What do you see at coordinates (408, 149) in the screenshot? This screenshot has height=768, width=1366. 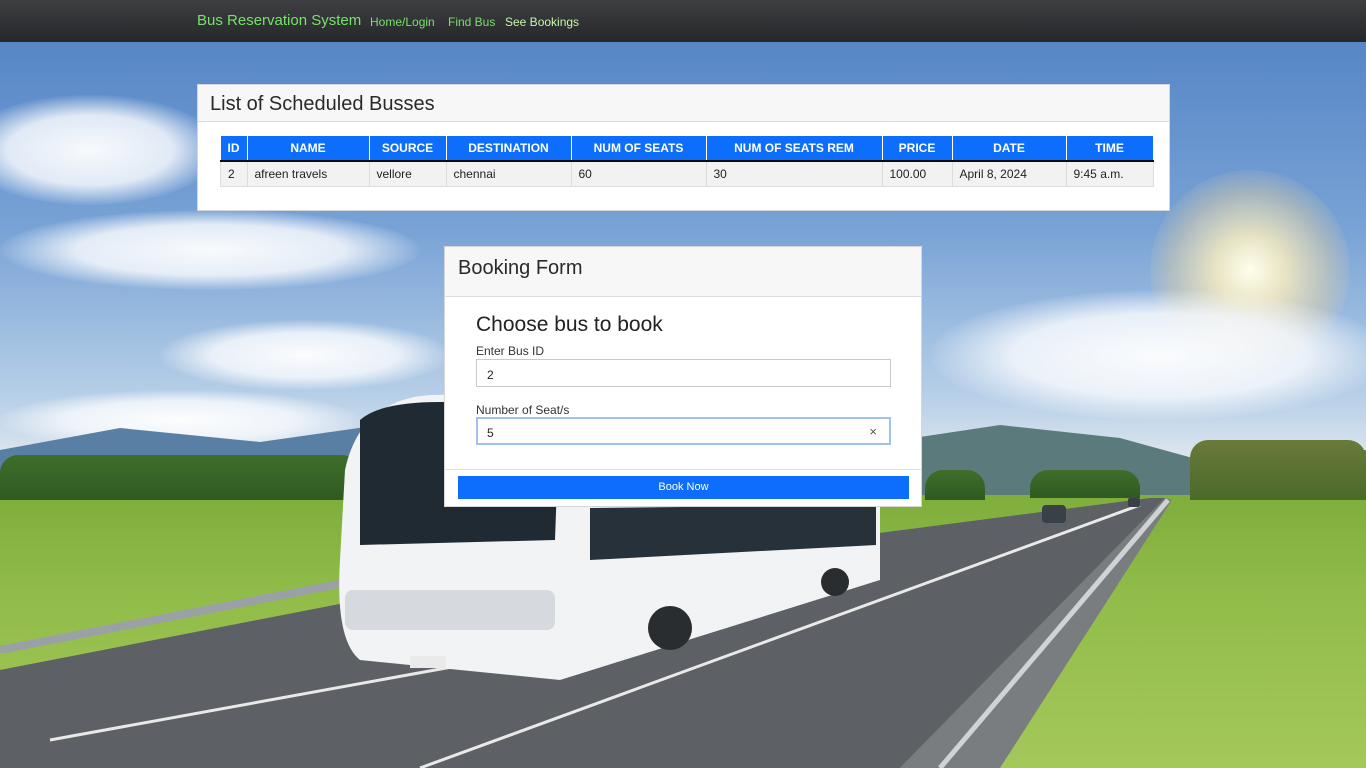 I see `column-header-source: SOURCE` at bounding box center [408, 149].